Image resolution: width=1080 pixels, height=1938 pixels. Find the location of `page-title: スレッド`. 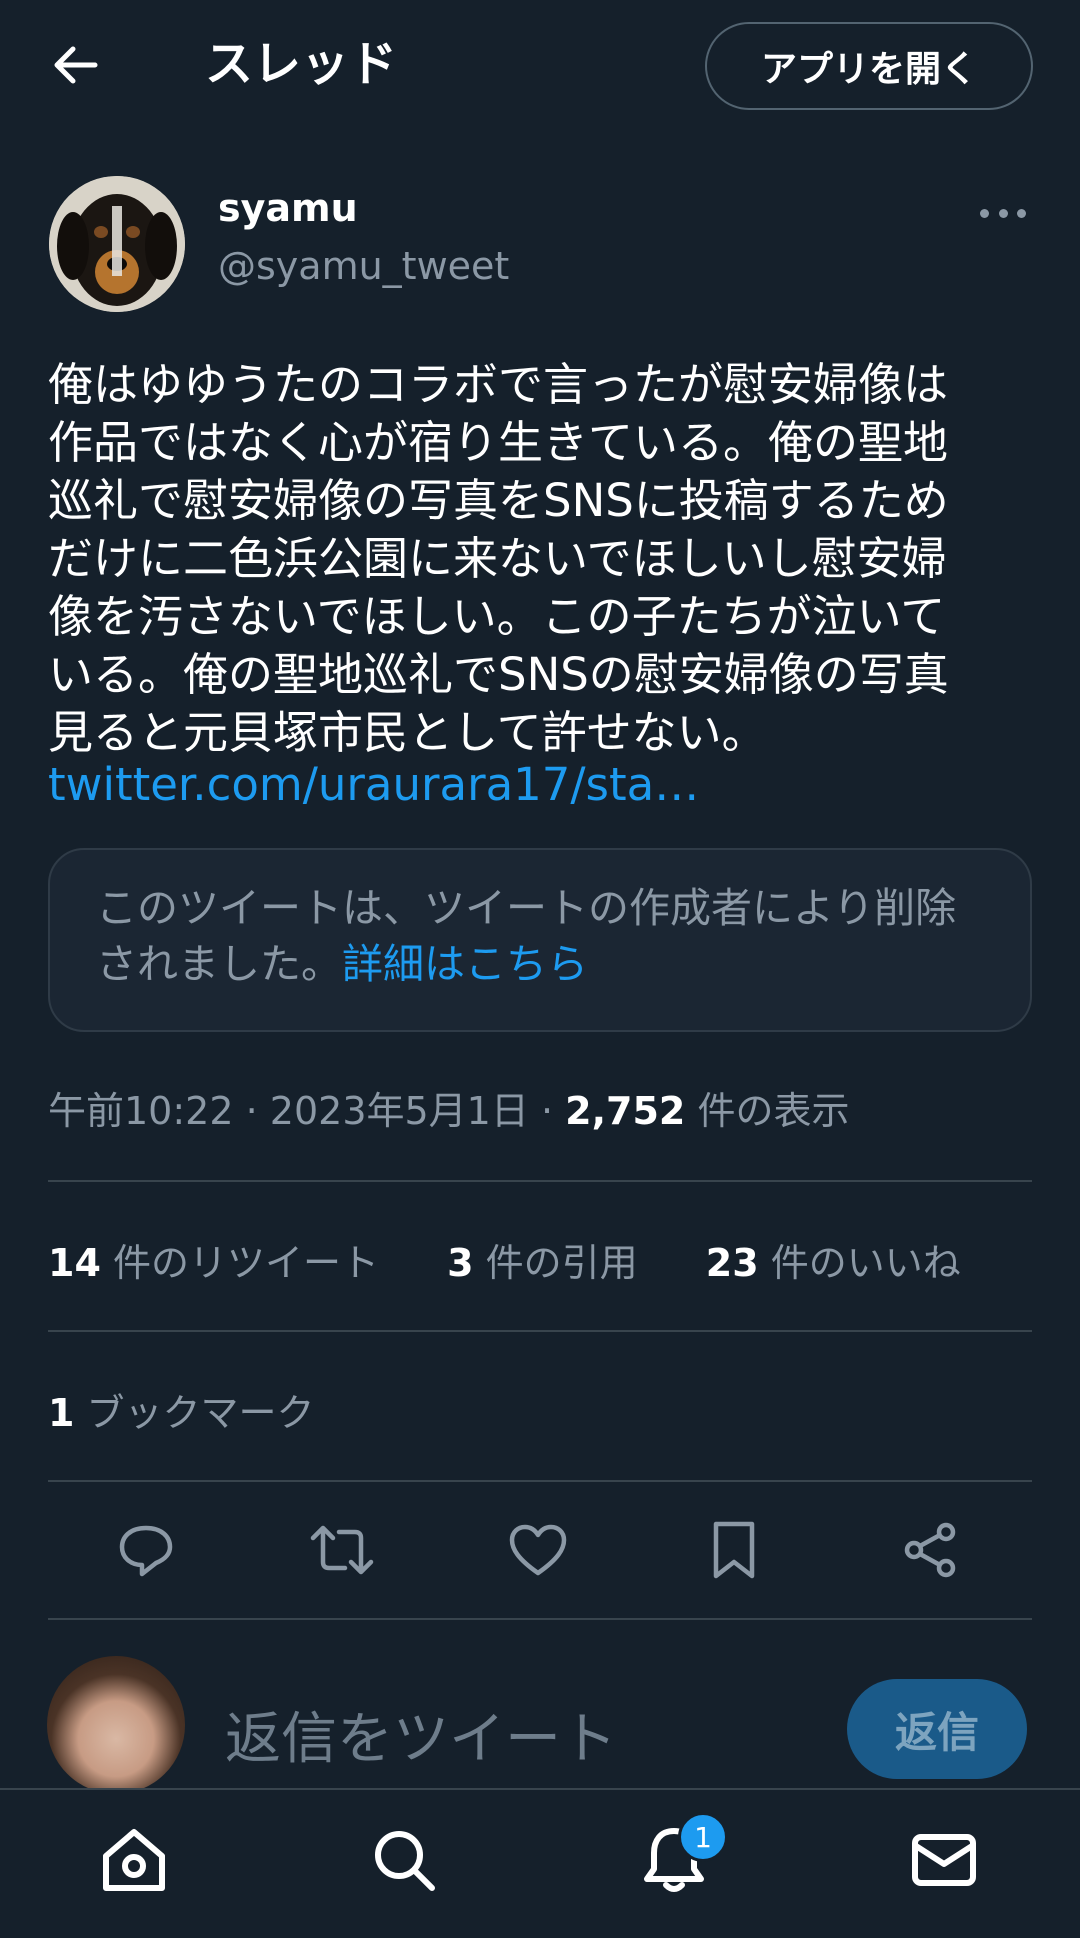

page-title: スレッド is located at coordinates (301, 64).